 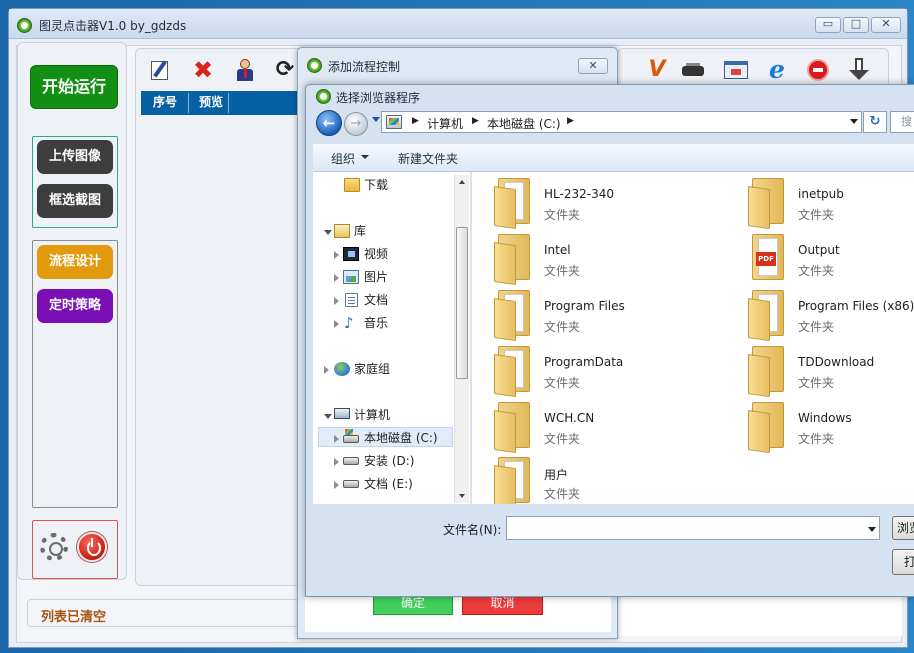 What do you see at coordinates (872, 529) in the screenshot?
I see `filename-dropdown-icon` at bounding box center [872, 529].